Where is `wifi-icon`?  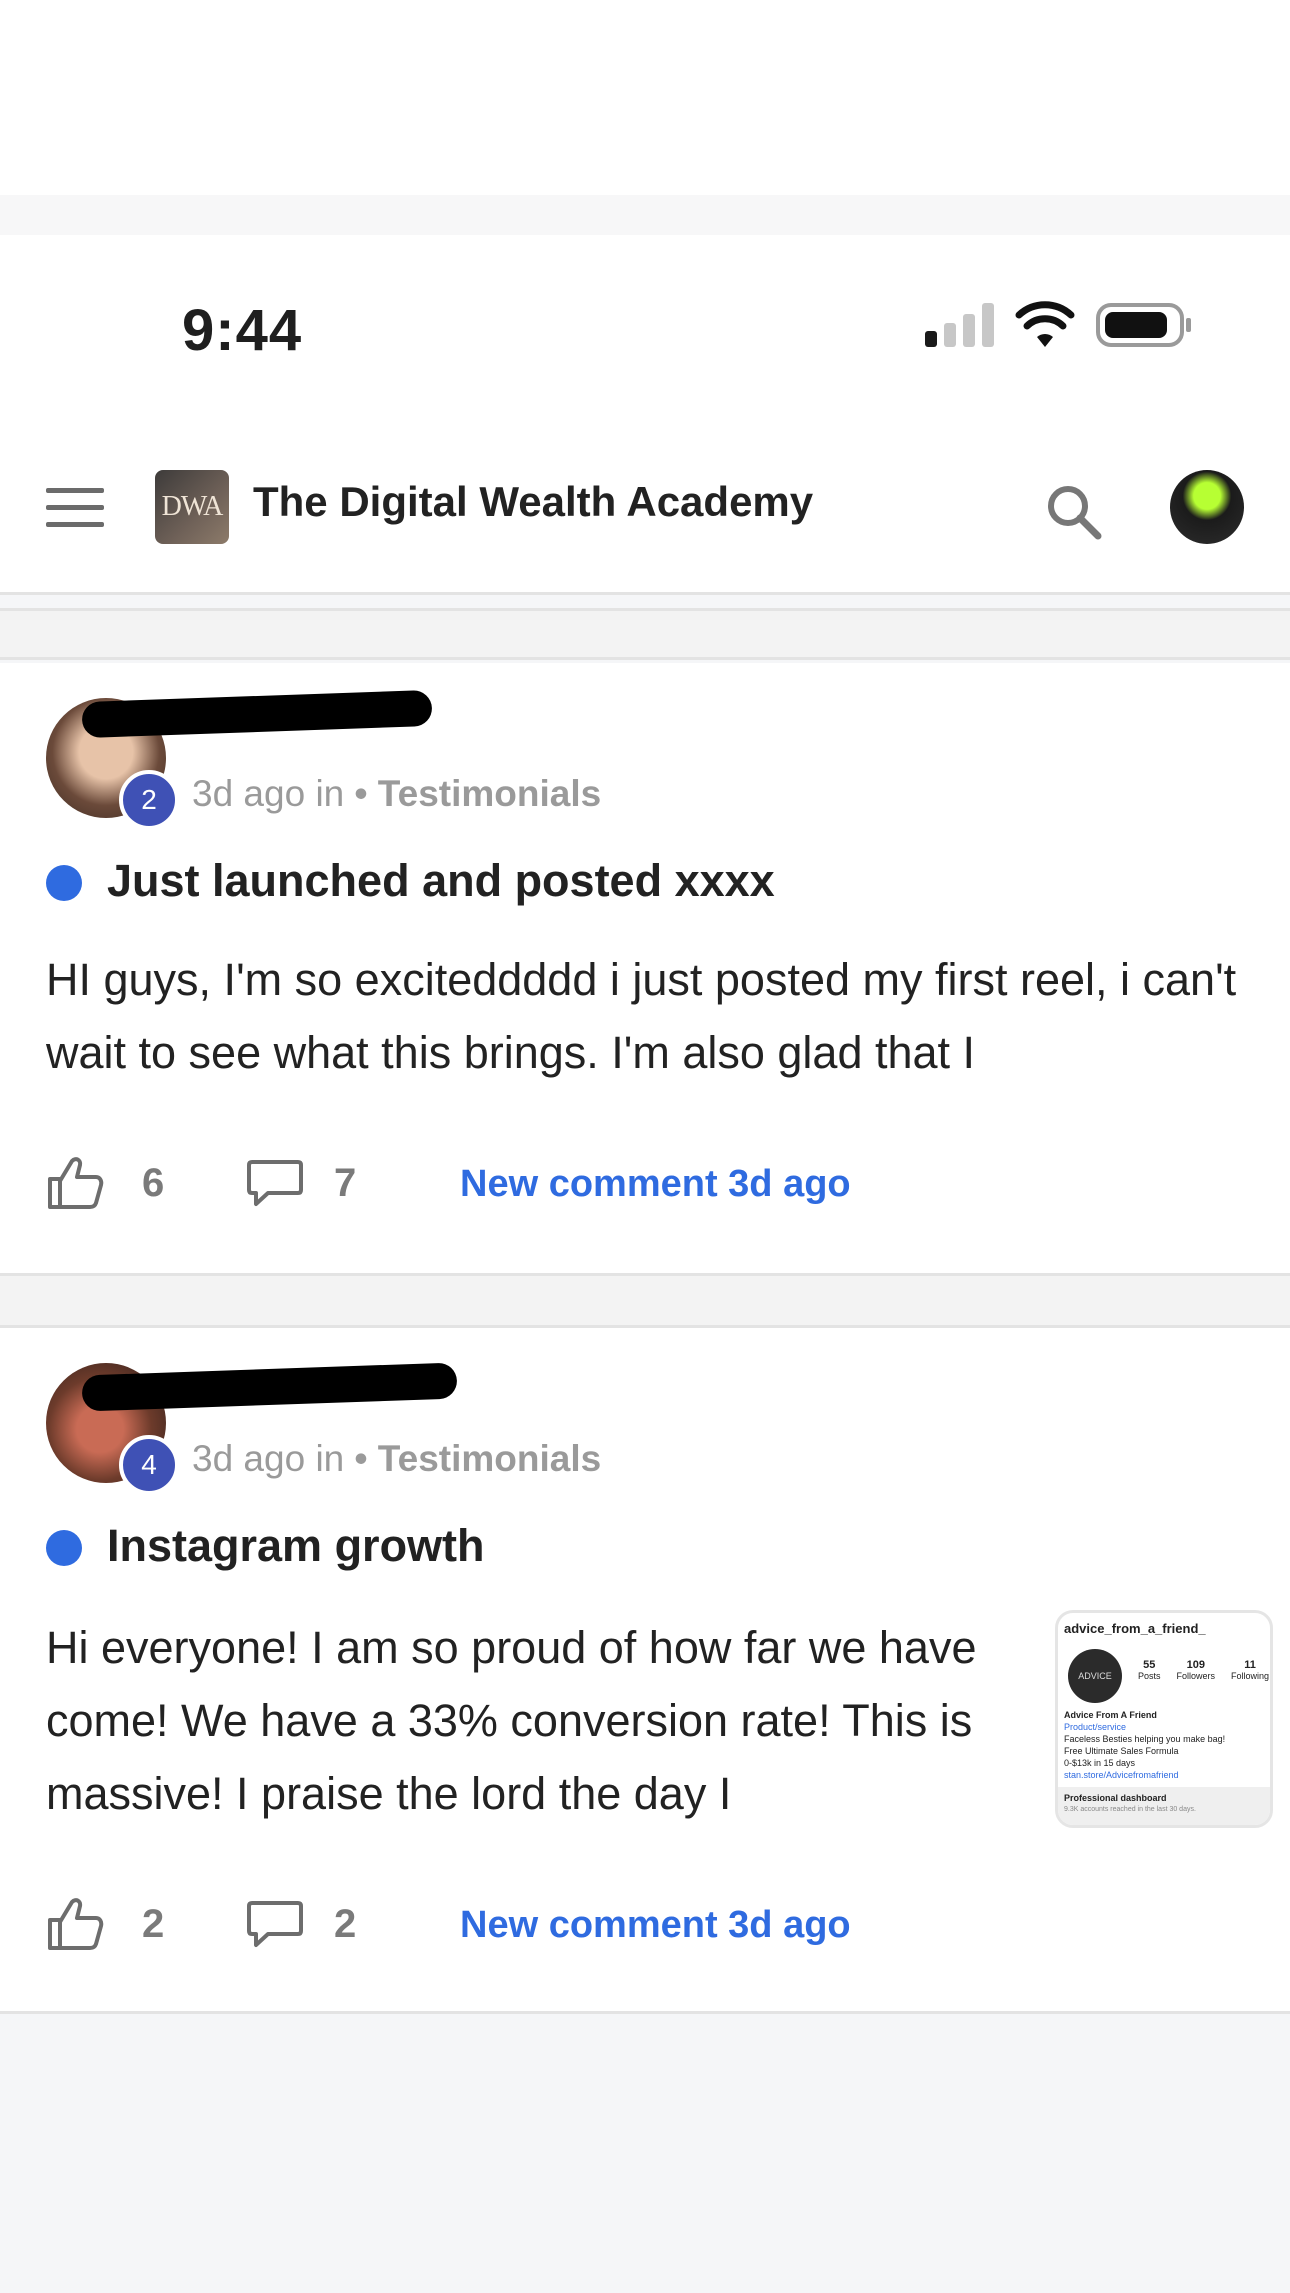
wifi-icon is located at coordinates (1045, 324).